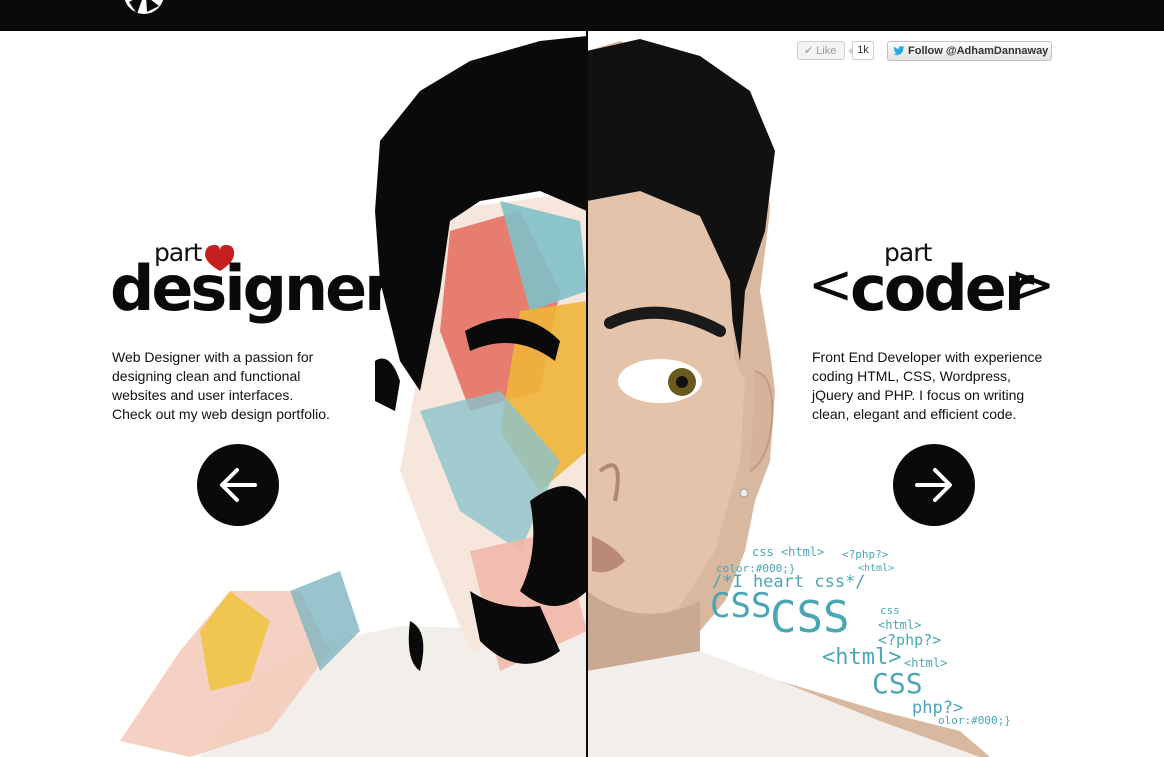 This screenshot has height=757, width=1164. Describe the element at coordinates (942, 288) in the screenshot. I see `coder-title: coder` at that location.